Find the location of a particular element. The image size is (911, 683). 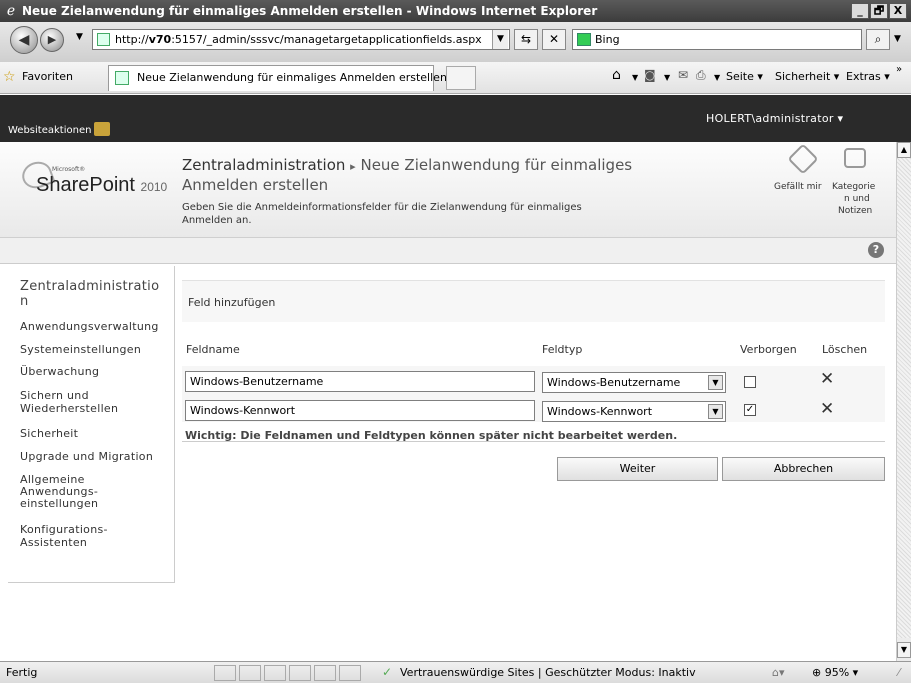

field-type-select: Windows-Benutzername ▼ is located at coordinates (634, 382).